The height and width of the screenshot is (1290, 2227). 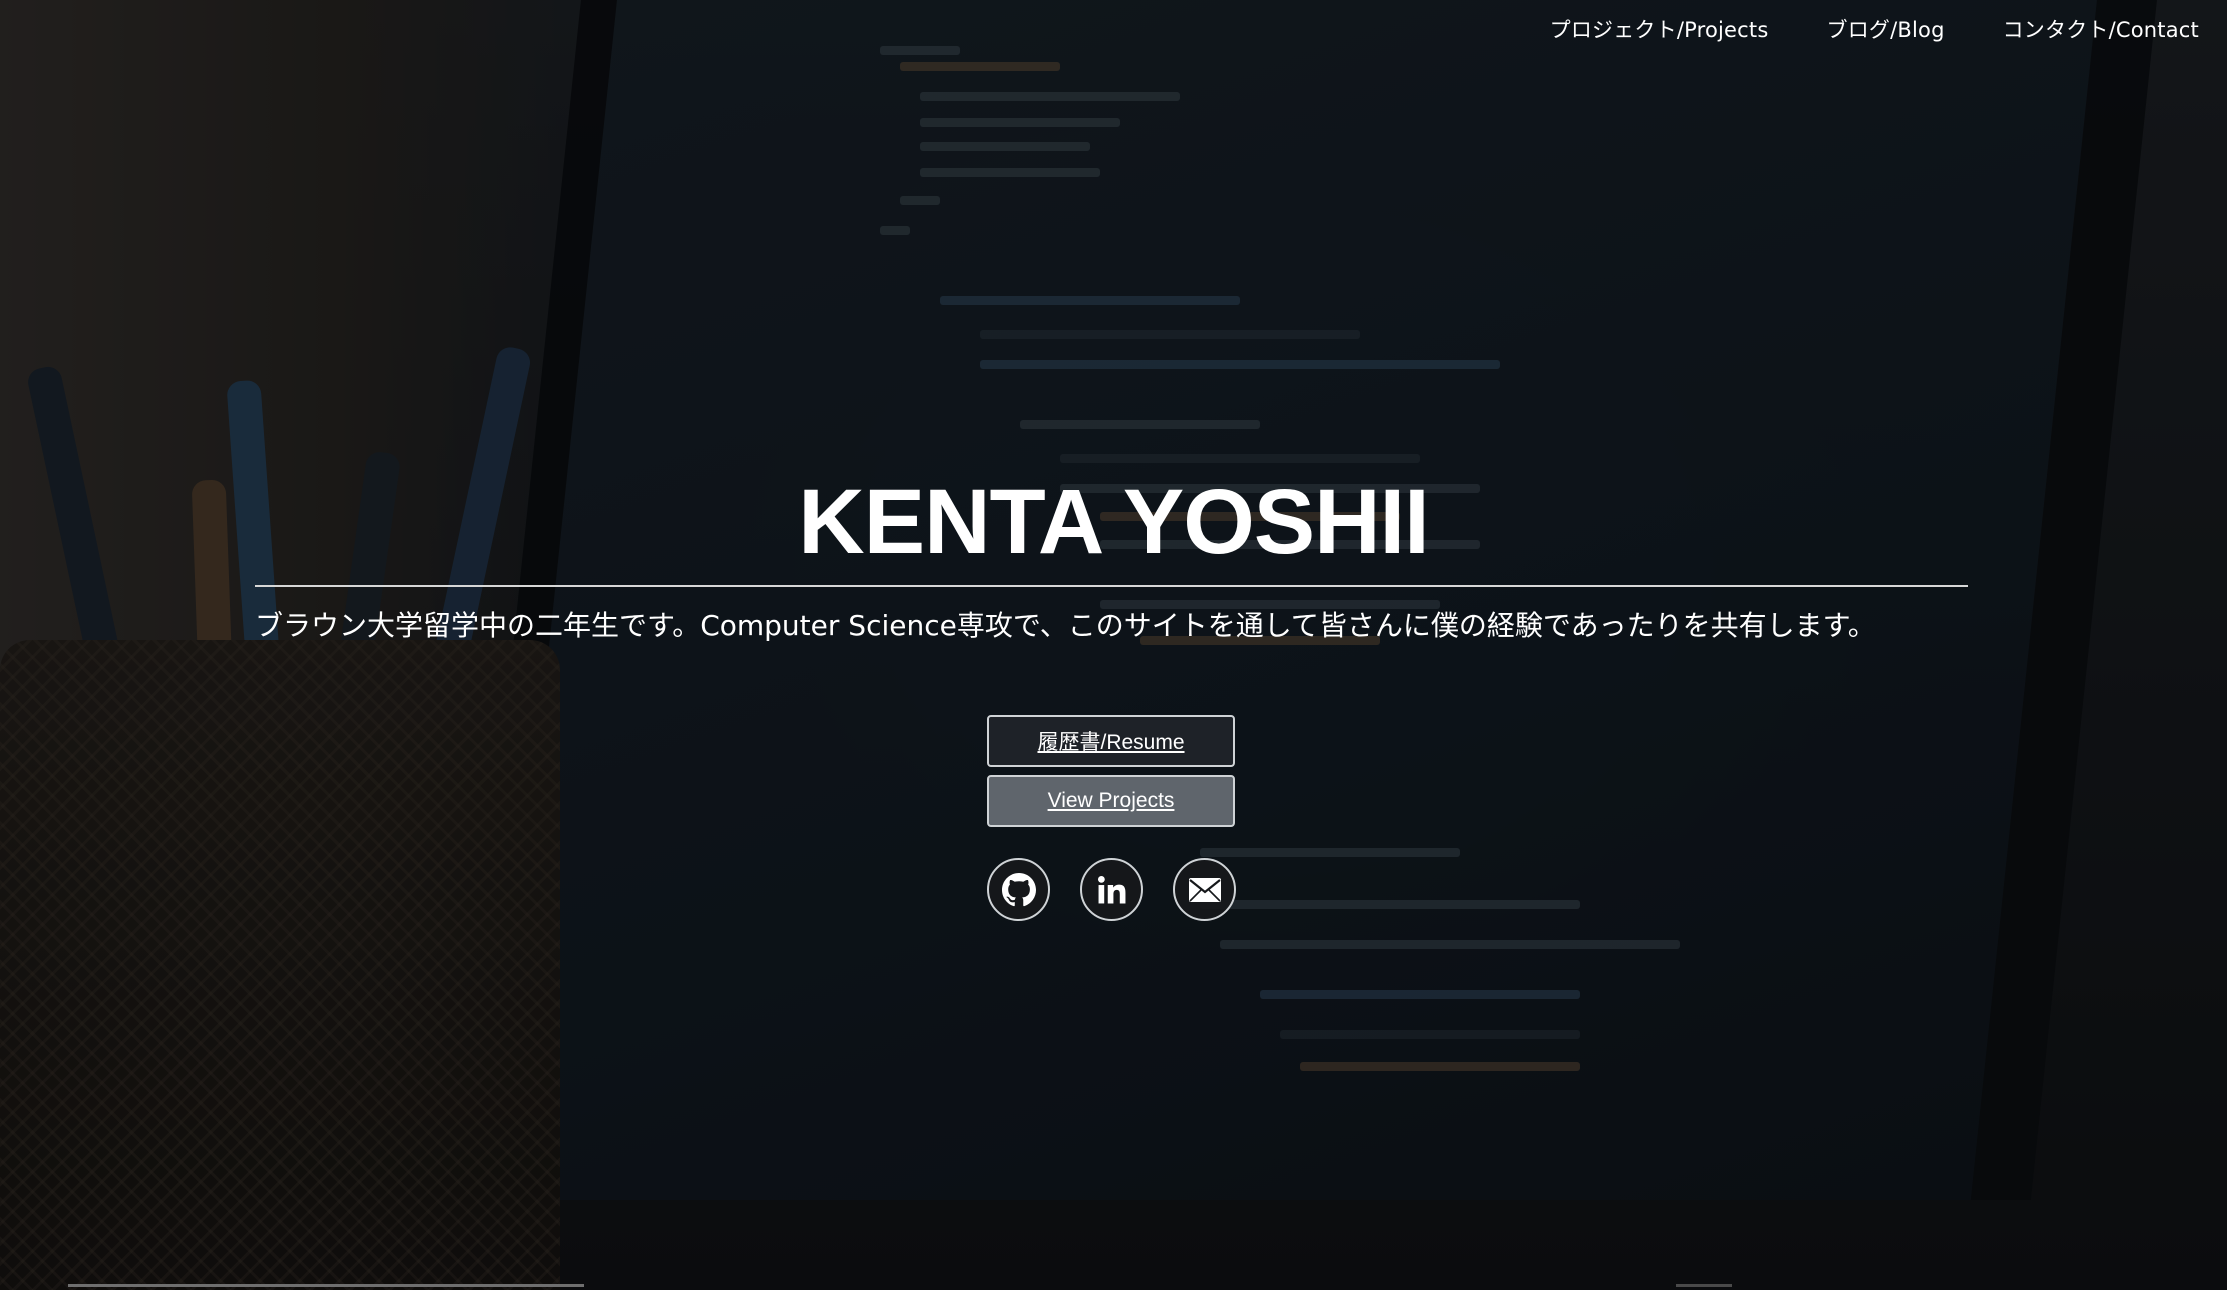 What do you see at coordinates (1886, 29) in the screenshot?
I see `nav-link-blog: ブログ/Blog` at bounding box center [1886, 29].